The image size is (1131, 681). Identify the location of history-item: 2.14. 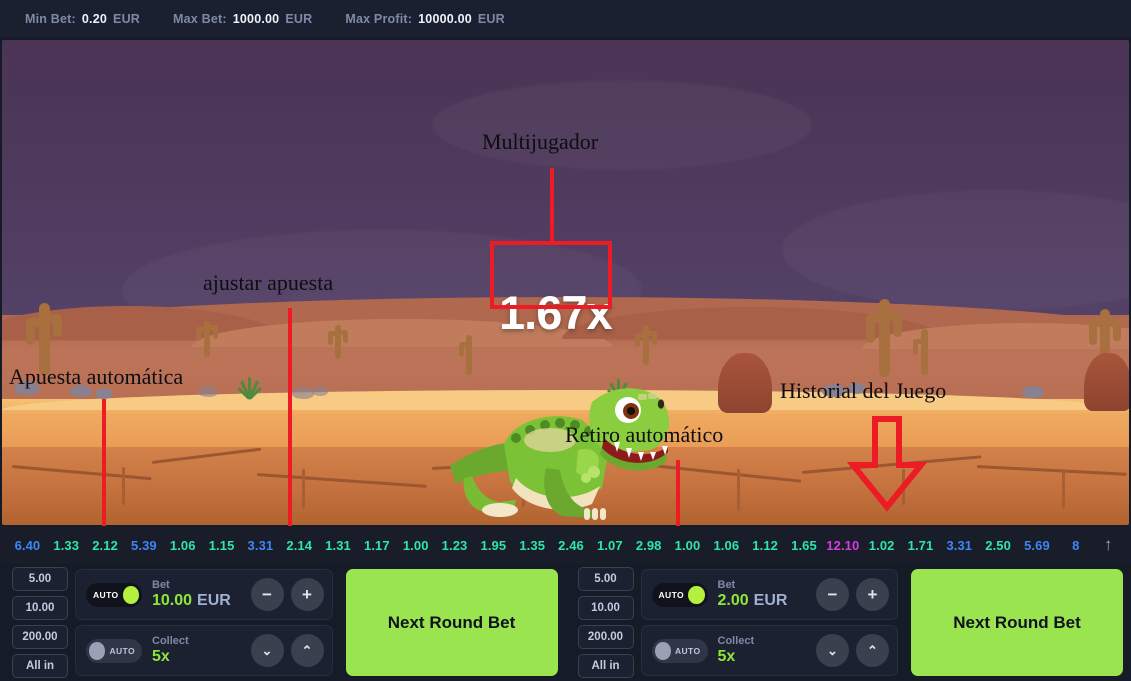
(299, 545).